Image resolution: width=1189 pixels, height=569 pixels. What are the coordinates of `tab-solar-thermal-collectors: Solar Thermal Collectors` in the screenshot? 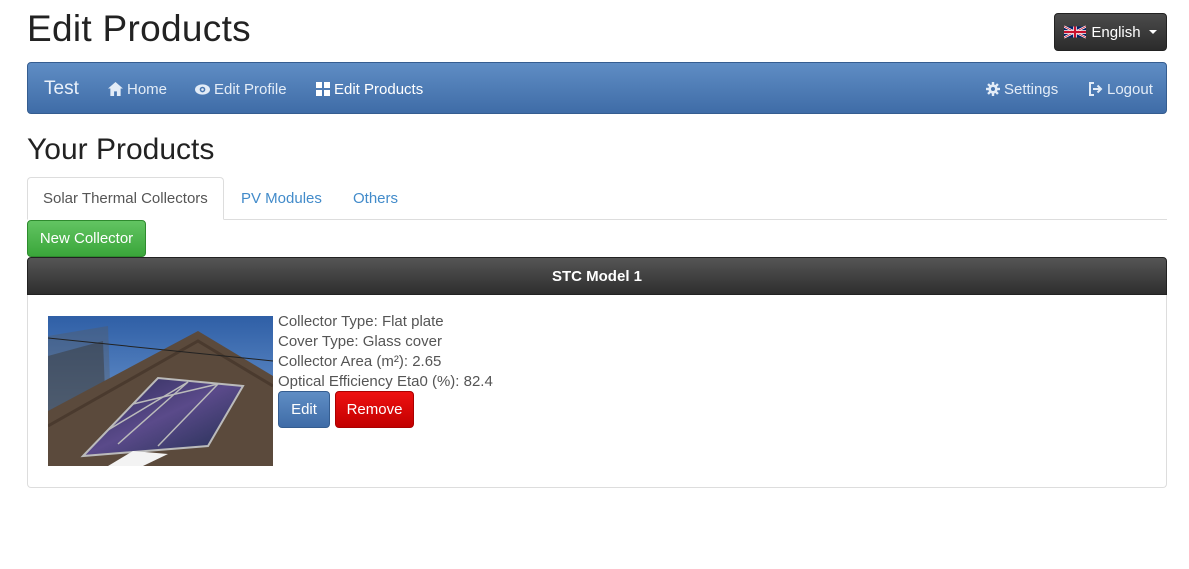 It's located at (125, 198).